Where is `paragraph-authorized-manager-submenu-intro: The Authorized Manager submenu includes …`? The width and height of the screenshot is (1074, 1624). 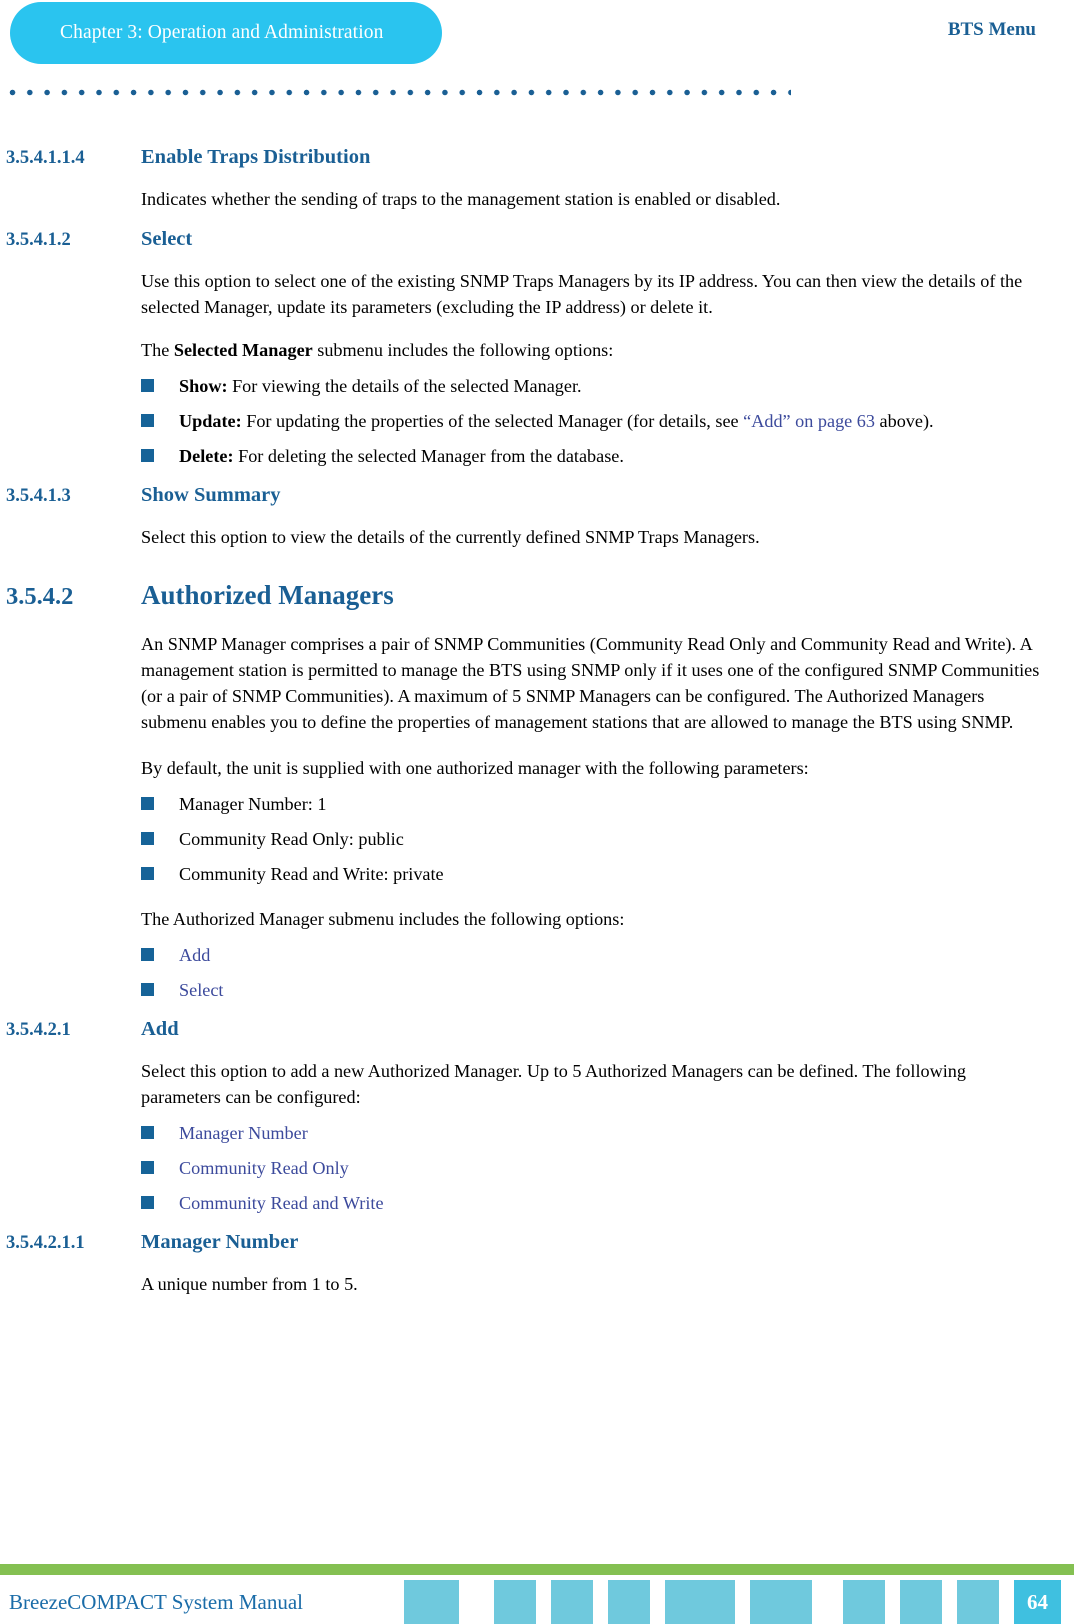 paragraph-authorized-manager-submenu-intro: The Authorized Manager submenu includes … is located at coordinates (383, 919).